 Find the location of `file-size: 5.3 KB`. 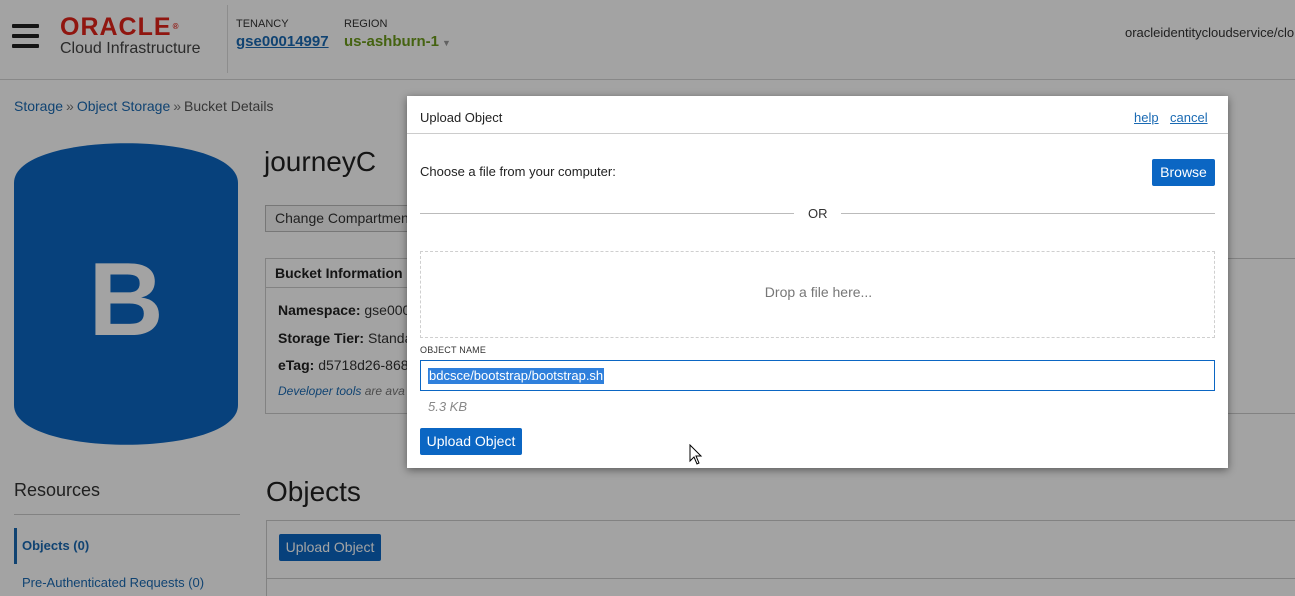

file-size: 5.3 KB is located at coordinates (448, 406).